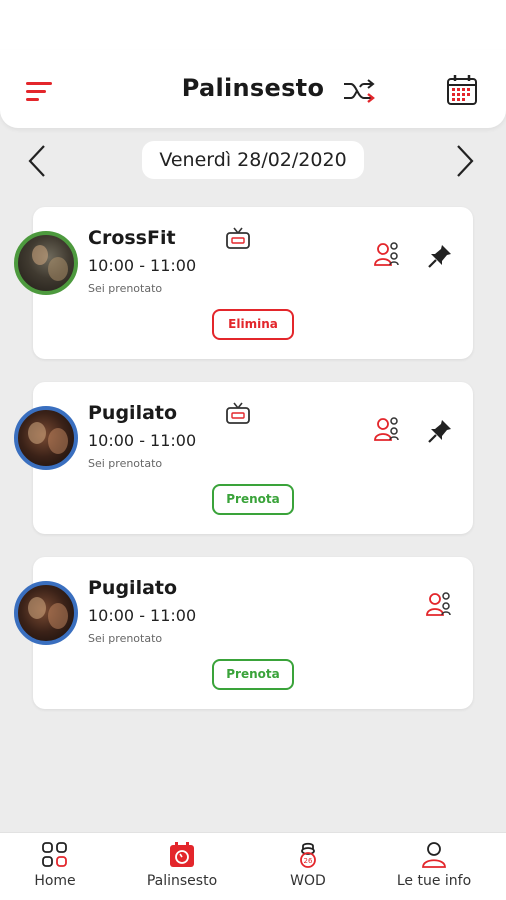 The image size is (506, 900). Describe the element at coordinates (182, 881) in the screenshot. I see `nav-label: Palinsesto` at that location.